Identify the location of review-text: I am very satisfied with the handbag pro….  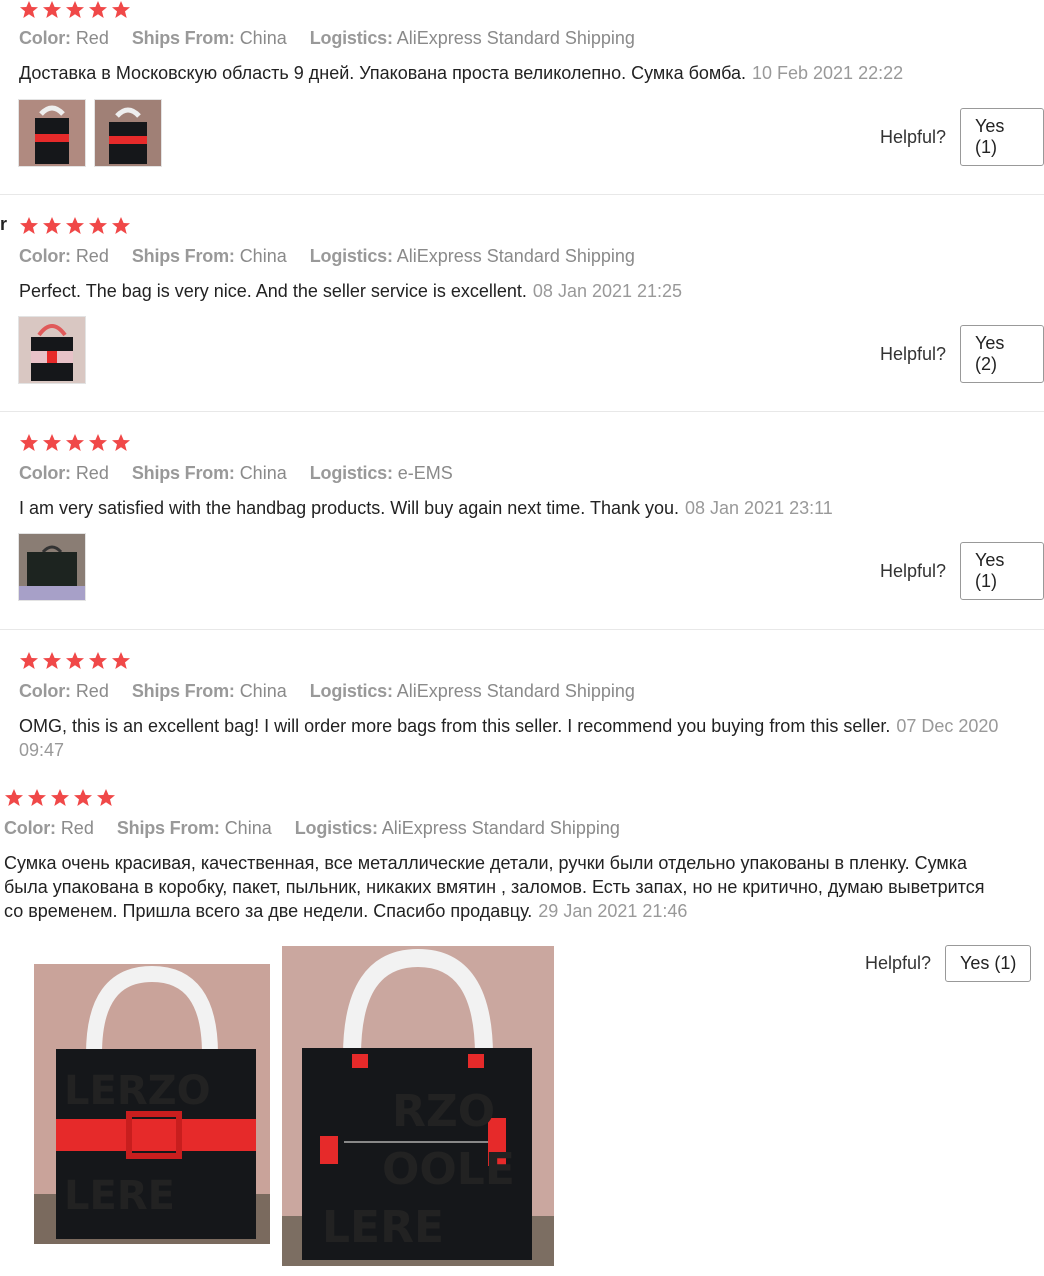
(426, 508).